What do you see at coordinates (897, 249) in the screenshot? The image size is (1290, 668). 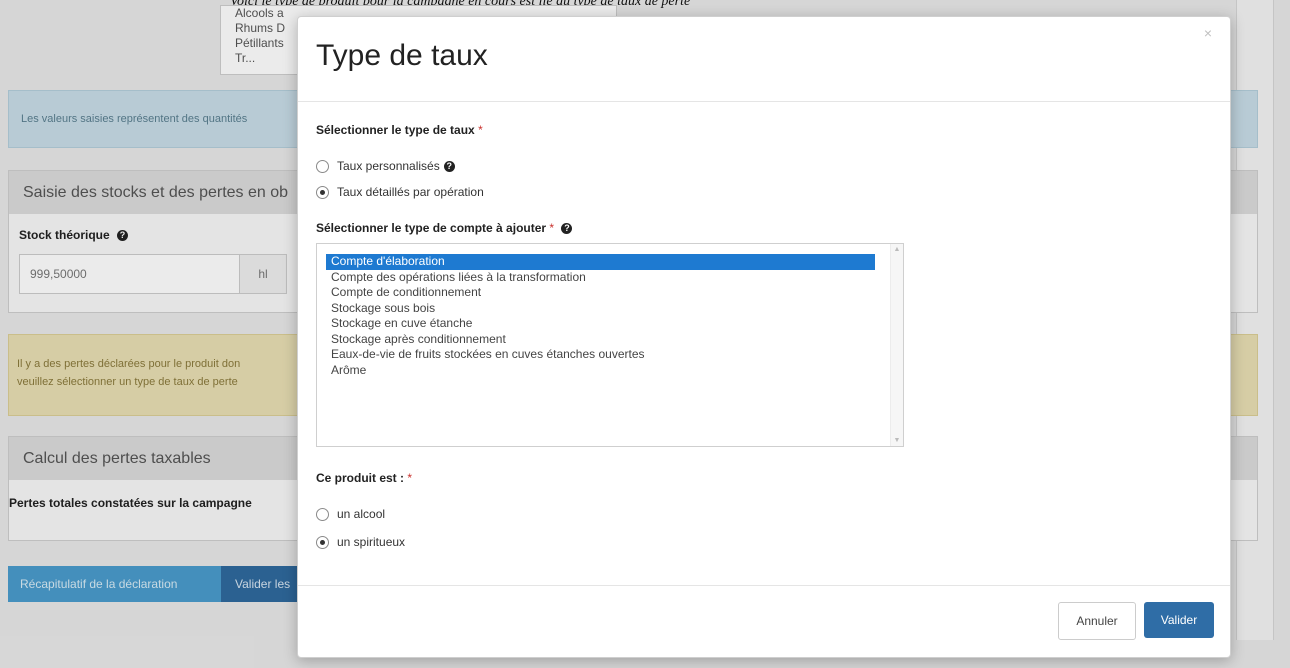 I see `scroll-up-icon: ▲` at bounding box center [897, 249].